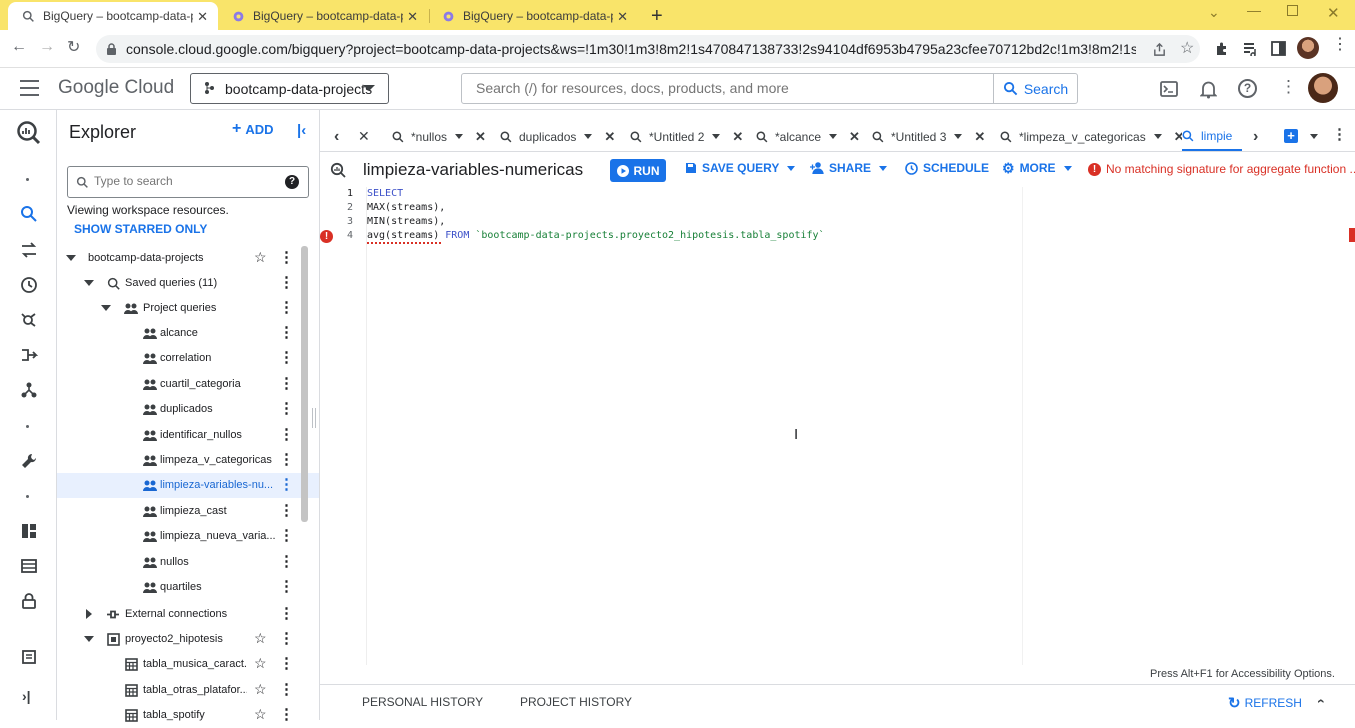  Describe the element at coordinates (188, 435) in the screenshot. I see `tree-query-row: identificar_nullos ⋮` at that location.